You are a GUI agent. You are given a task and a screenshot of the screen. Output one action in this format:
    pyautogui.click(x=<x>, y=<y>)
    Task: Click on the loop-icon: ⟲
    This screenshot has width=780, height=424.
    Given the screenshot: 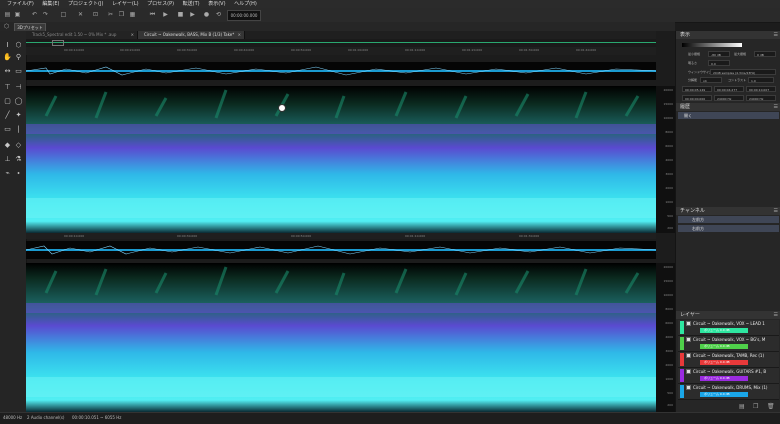 What is the action you would take?
    pyautogui.click(x=218, y=14)
    